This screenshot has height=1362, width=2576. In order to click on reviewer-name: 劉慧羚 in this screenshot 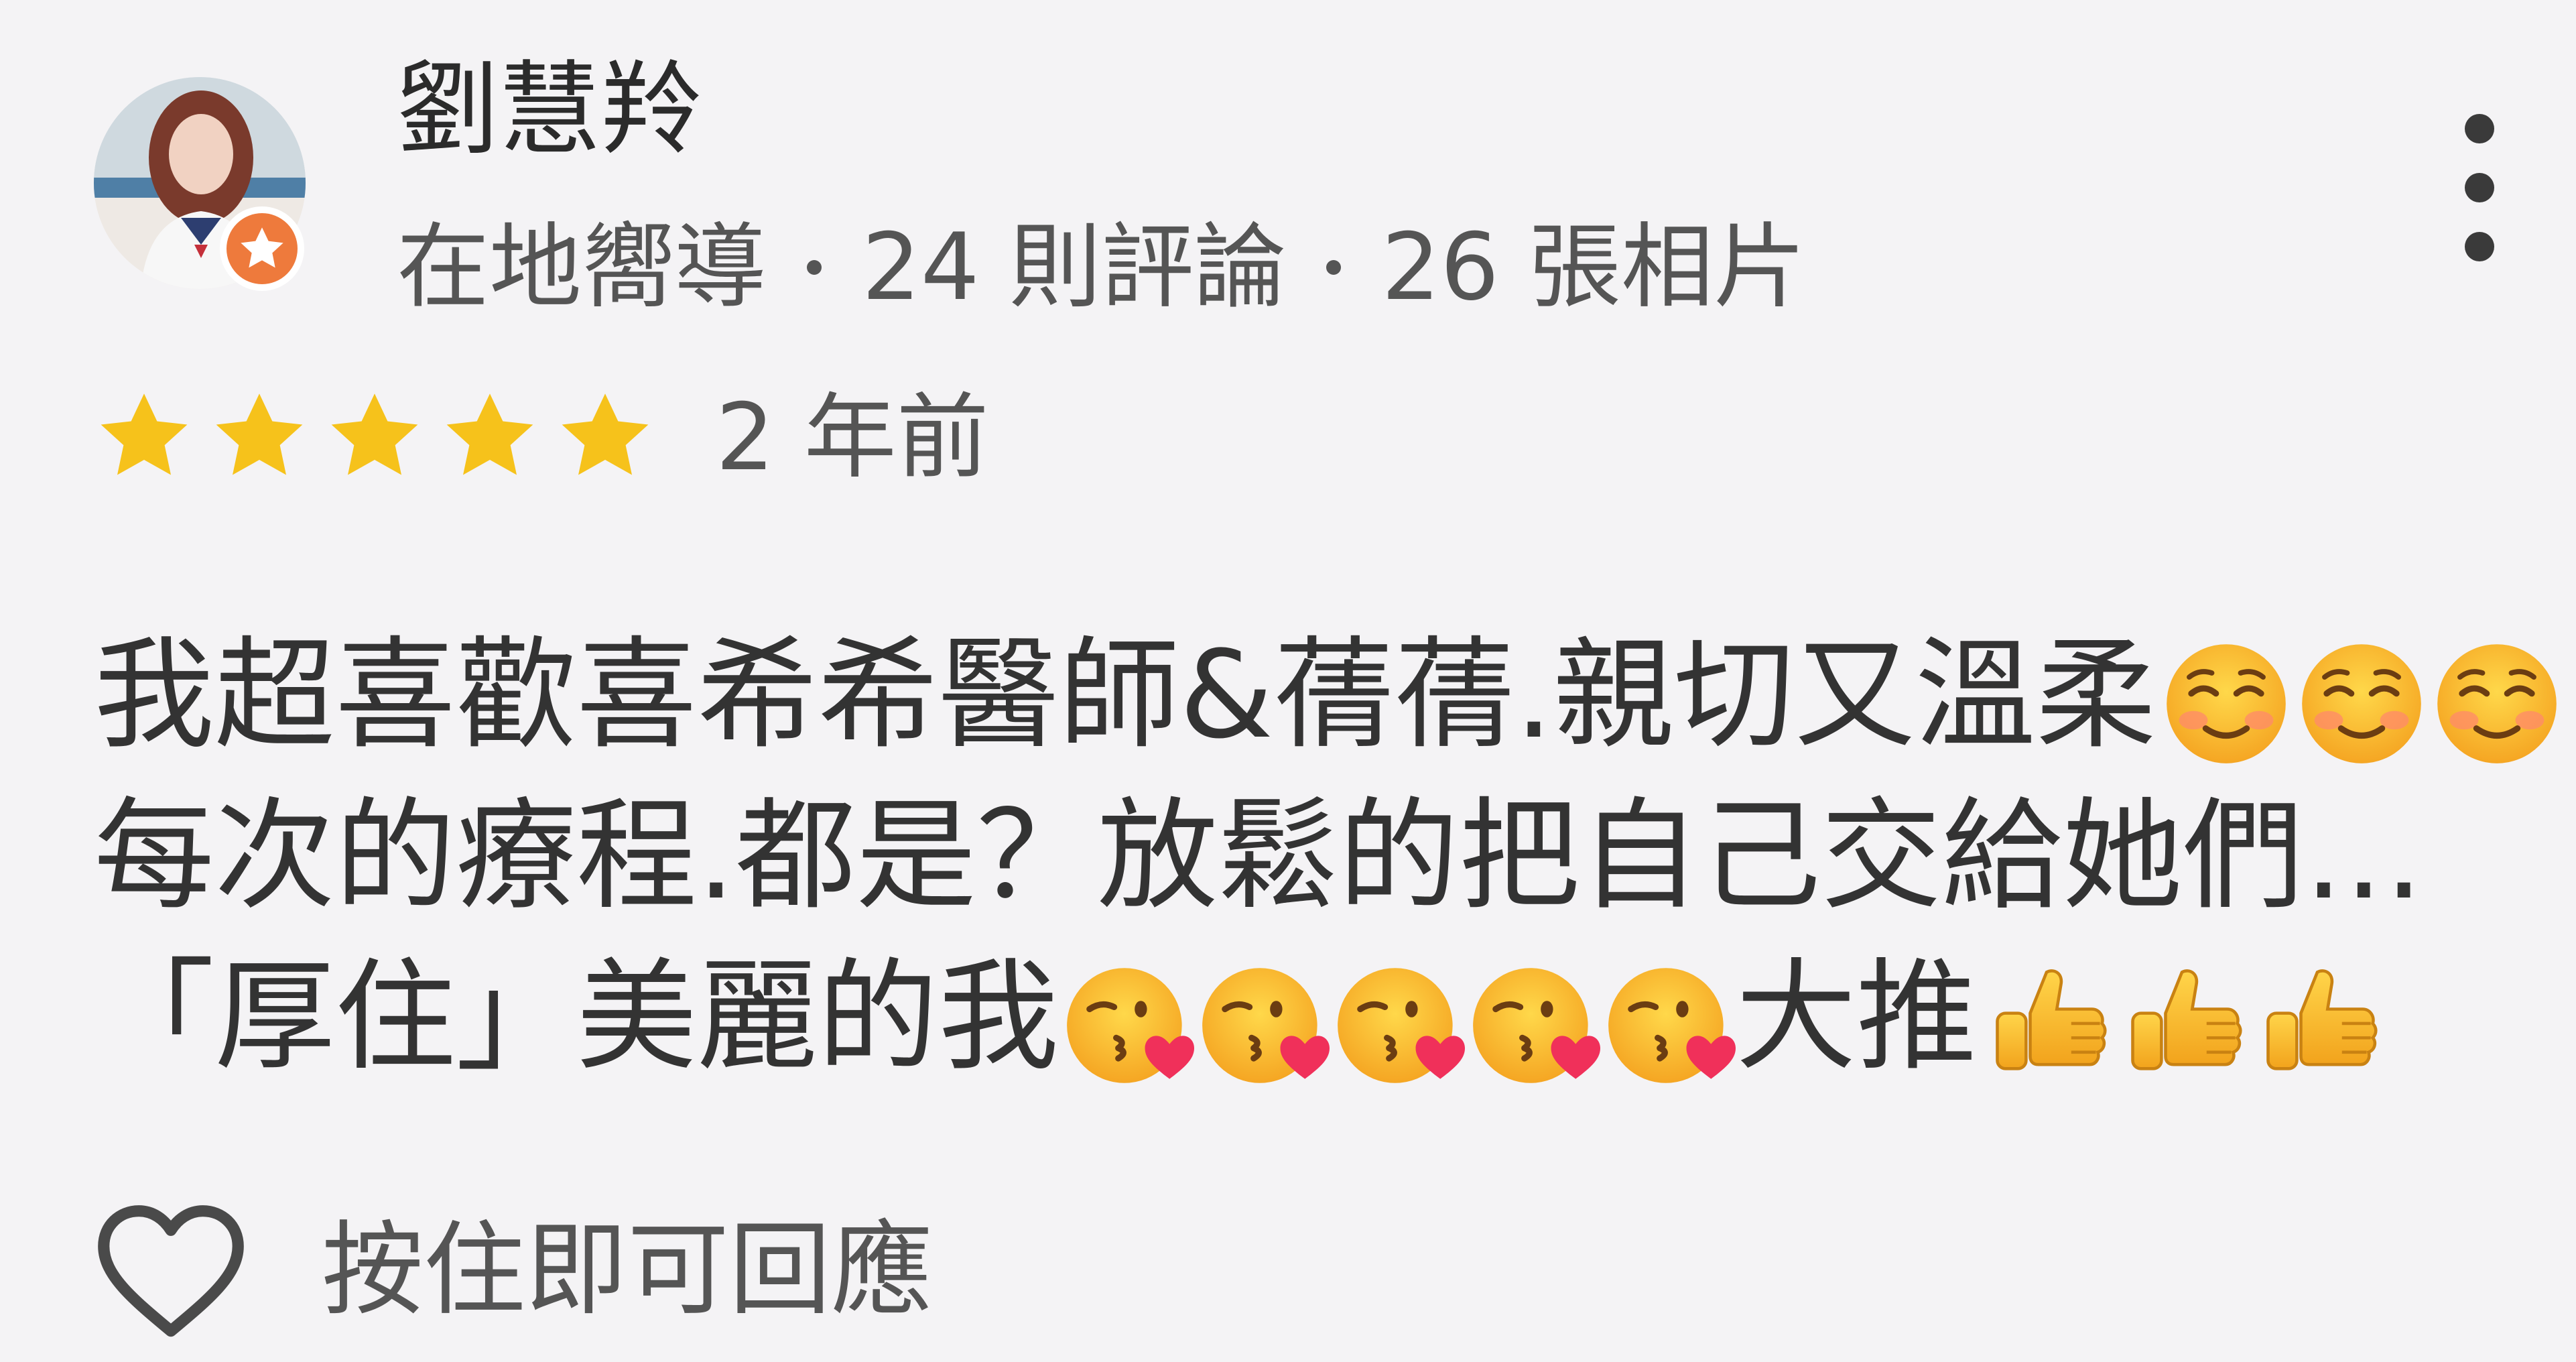, I will do `click(549, 110)`.